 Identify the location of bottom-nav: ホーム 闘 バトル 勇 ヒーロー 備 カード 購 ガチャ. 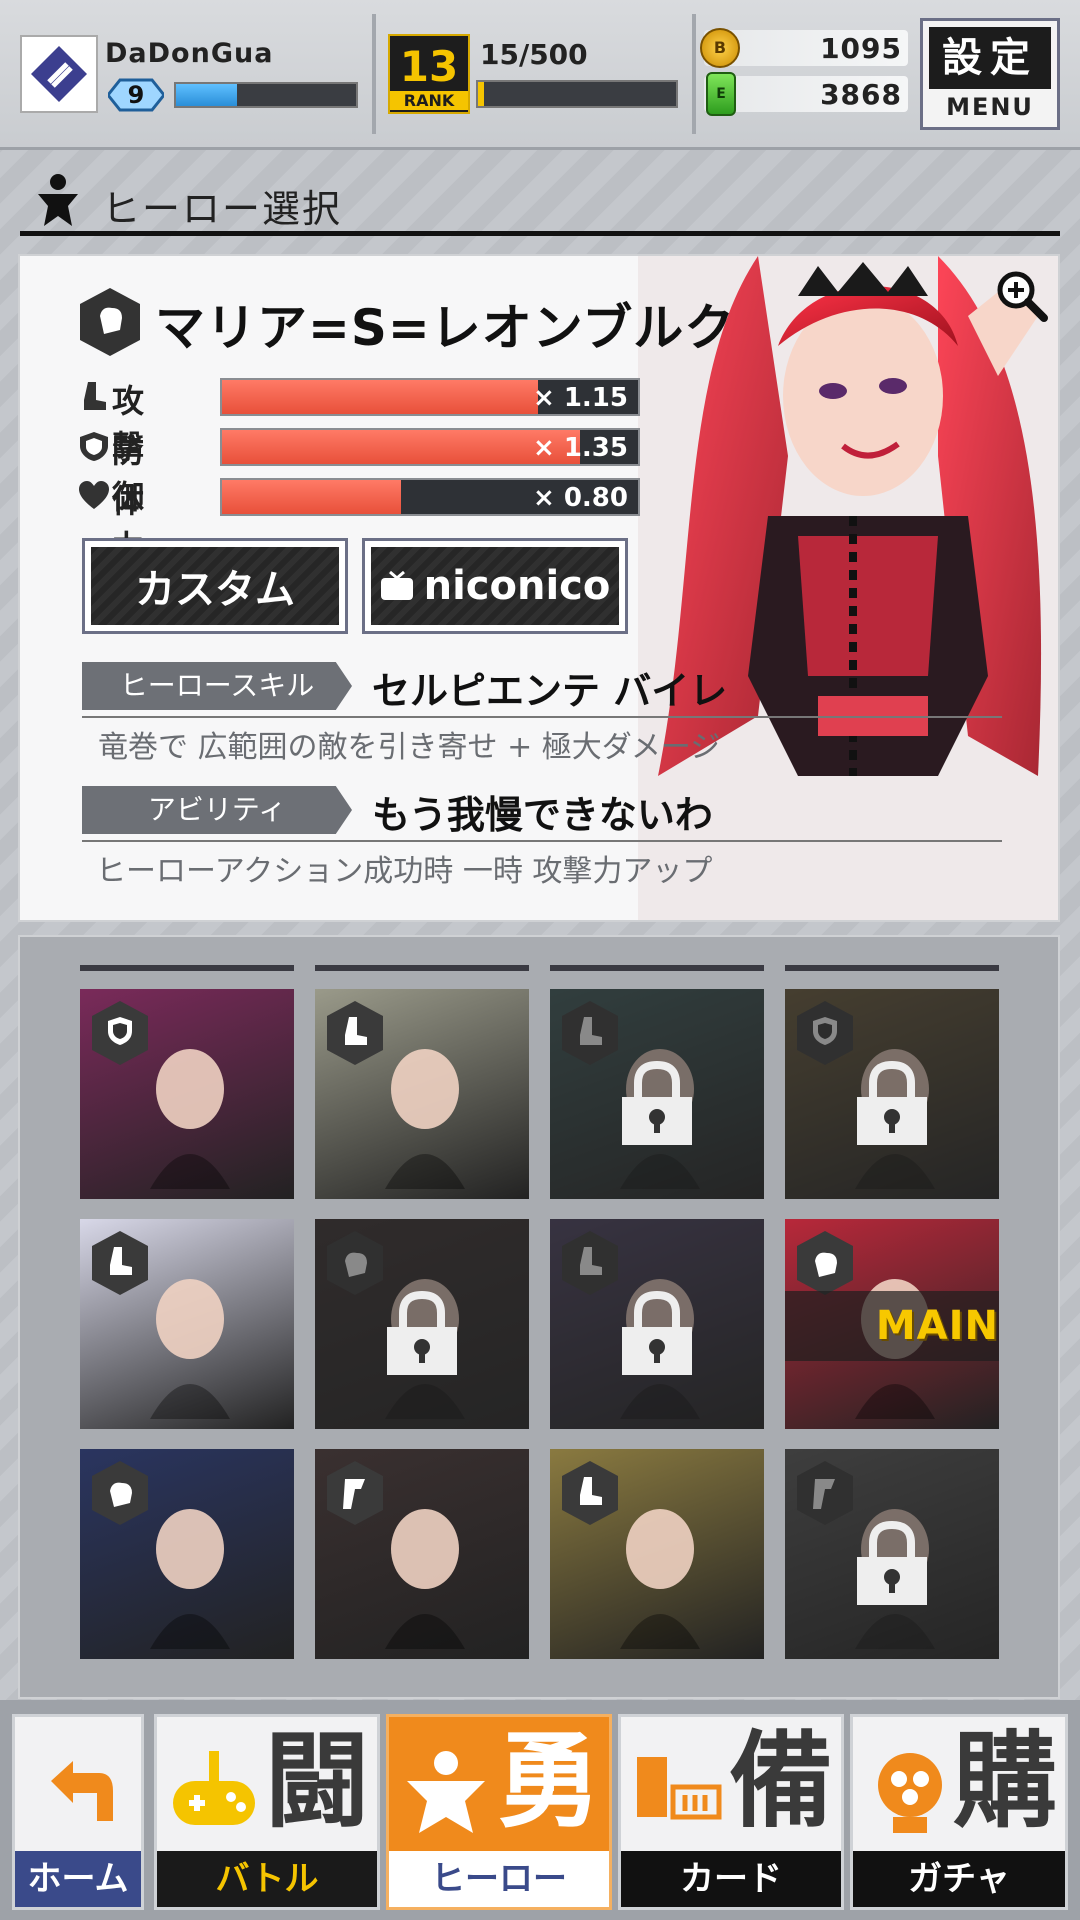
(540, 1810).